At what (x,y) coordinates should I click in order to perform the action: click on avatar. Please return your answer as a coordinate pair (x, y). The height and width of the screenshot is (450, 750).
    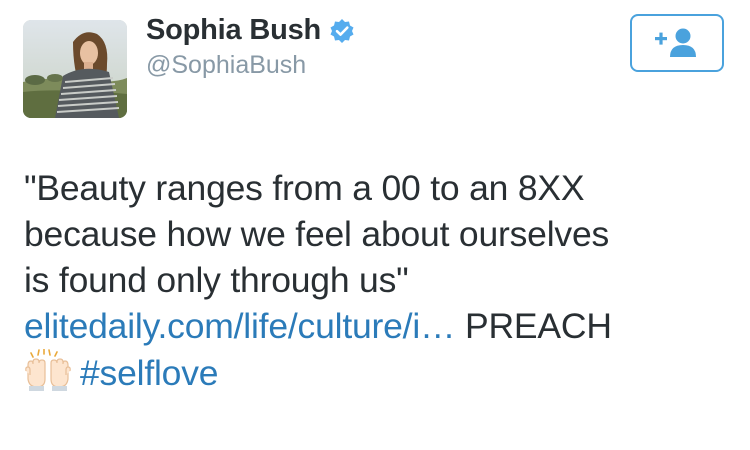
    Looking at the image, I should click on (75, 69).